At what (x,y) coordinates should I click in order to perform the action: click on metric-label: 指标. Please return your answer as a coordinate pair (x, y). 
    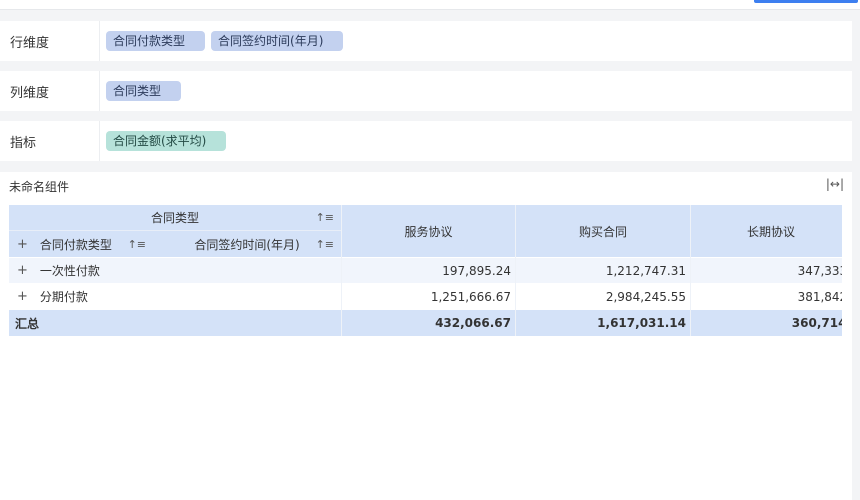
    Looking at the image, I should click on (50, 141).